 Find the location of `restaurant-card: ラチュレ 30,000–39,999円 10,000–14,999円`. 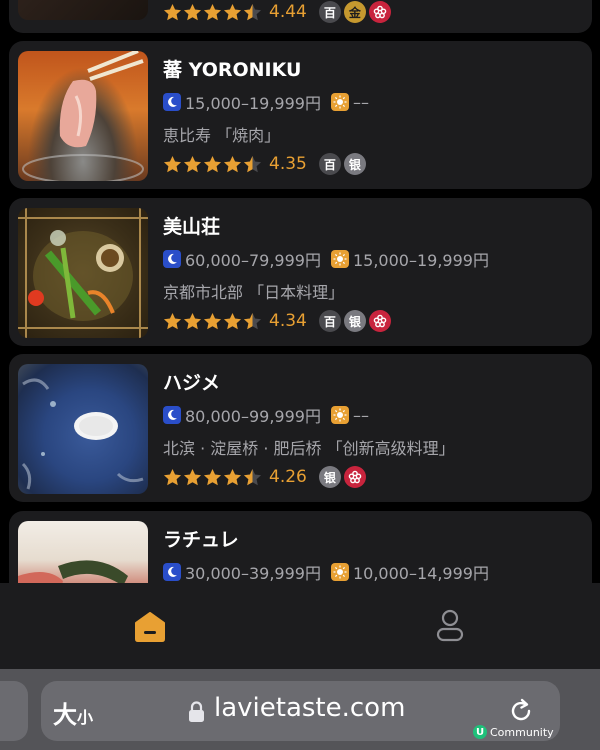

restaurant-card: ラチュレ 30,000–39,999円 10,000–14,999円 is located at coordinates (300, 547).